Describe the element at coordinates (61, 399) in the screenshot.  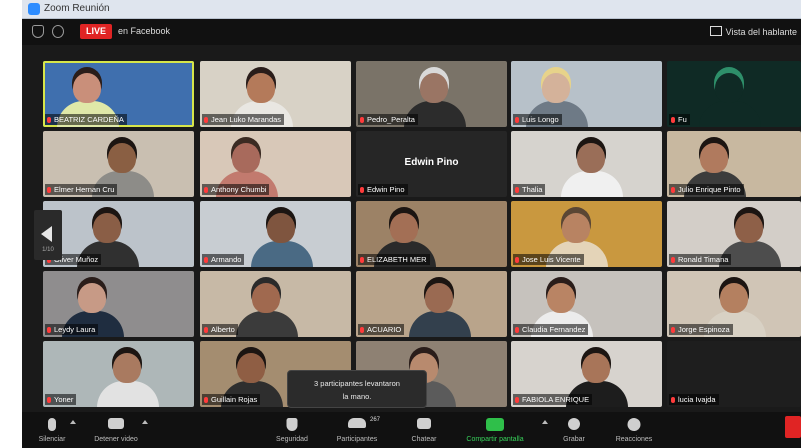
I see `participant-name-label: Yoner` at that location.